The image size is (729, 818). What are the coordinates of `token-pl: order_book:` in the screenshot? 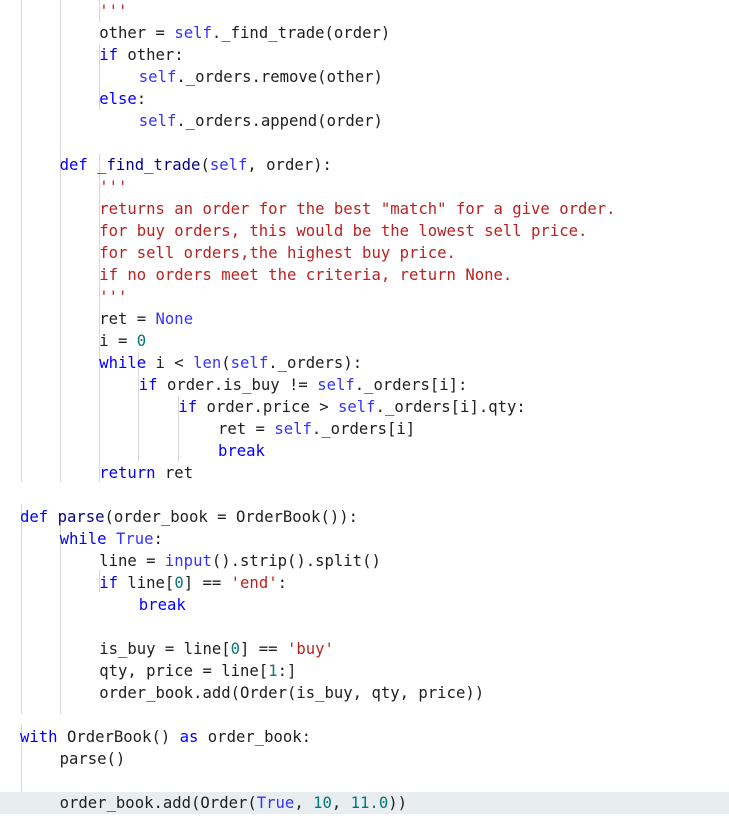 It's located at (255, 737).